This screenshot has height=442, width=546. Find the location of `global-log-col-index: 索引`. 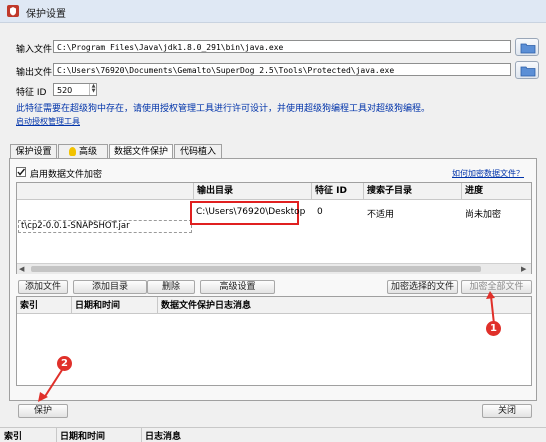

global-log-col-index: 索引 is located at coordinates (13, 437).